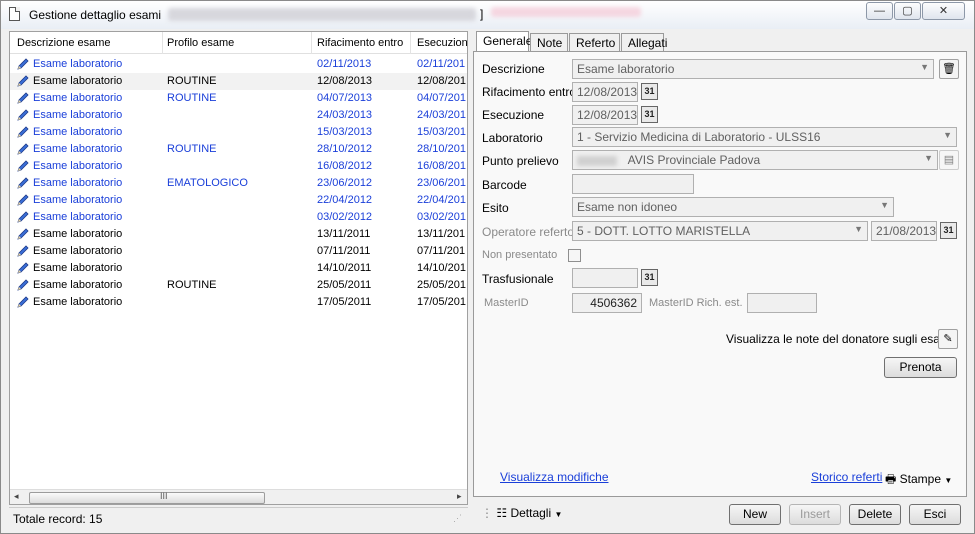 This screenshot has height=534, width=975. What do you see at coordinates (442, 43) in the screenshot?
I see `column-header-esecuzione: Esecuzion` at bounding box center [442, 43].